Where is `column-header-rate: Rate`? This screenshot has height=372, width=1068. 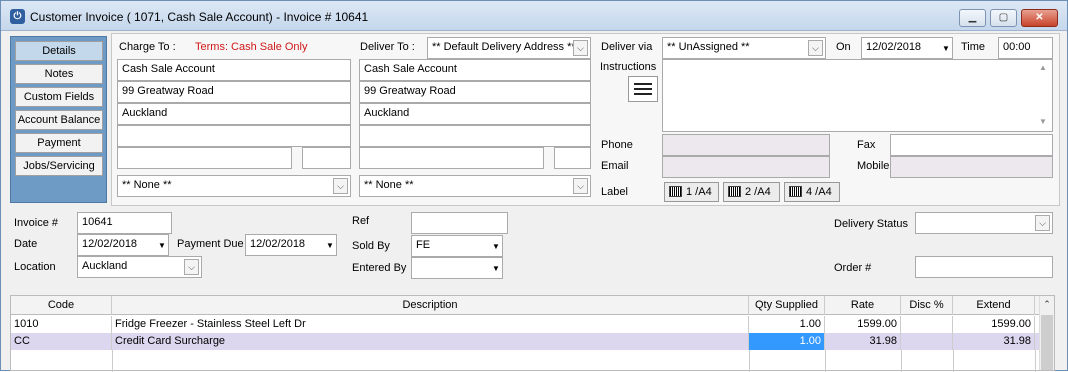 column-header-rate: Rate is located at coordinates (863, 305).